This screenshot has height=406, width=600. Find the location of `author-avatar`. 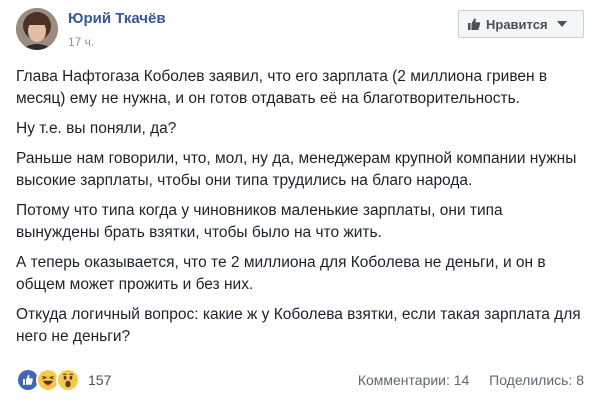

author-avatar is located at coordinates (37, 29).